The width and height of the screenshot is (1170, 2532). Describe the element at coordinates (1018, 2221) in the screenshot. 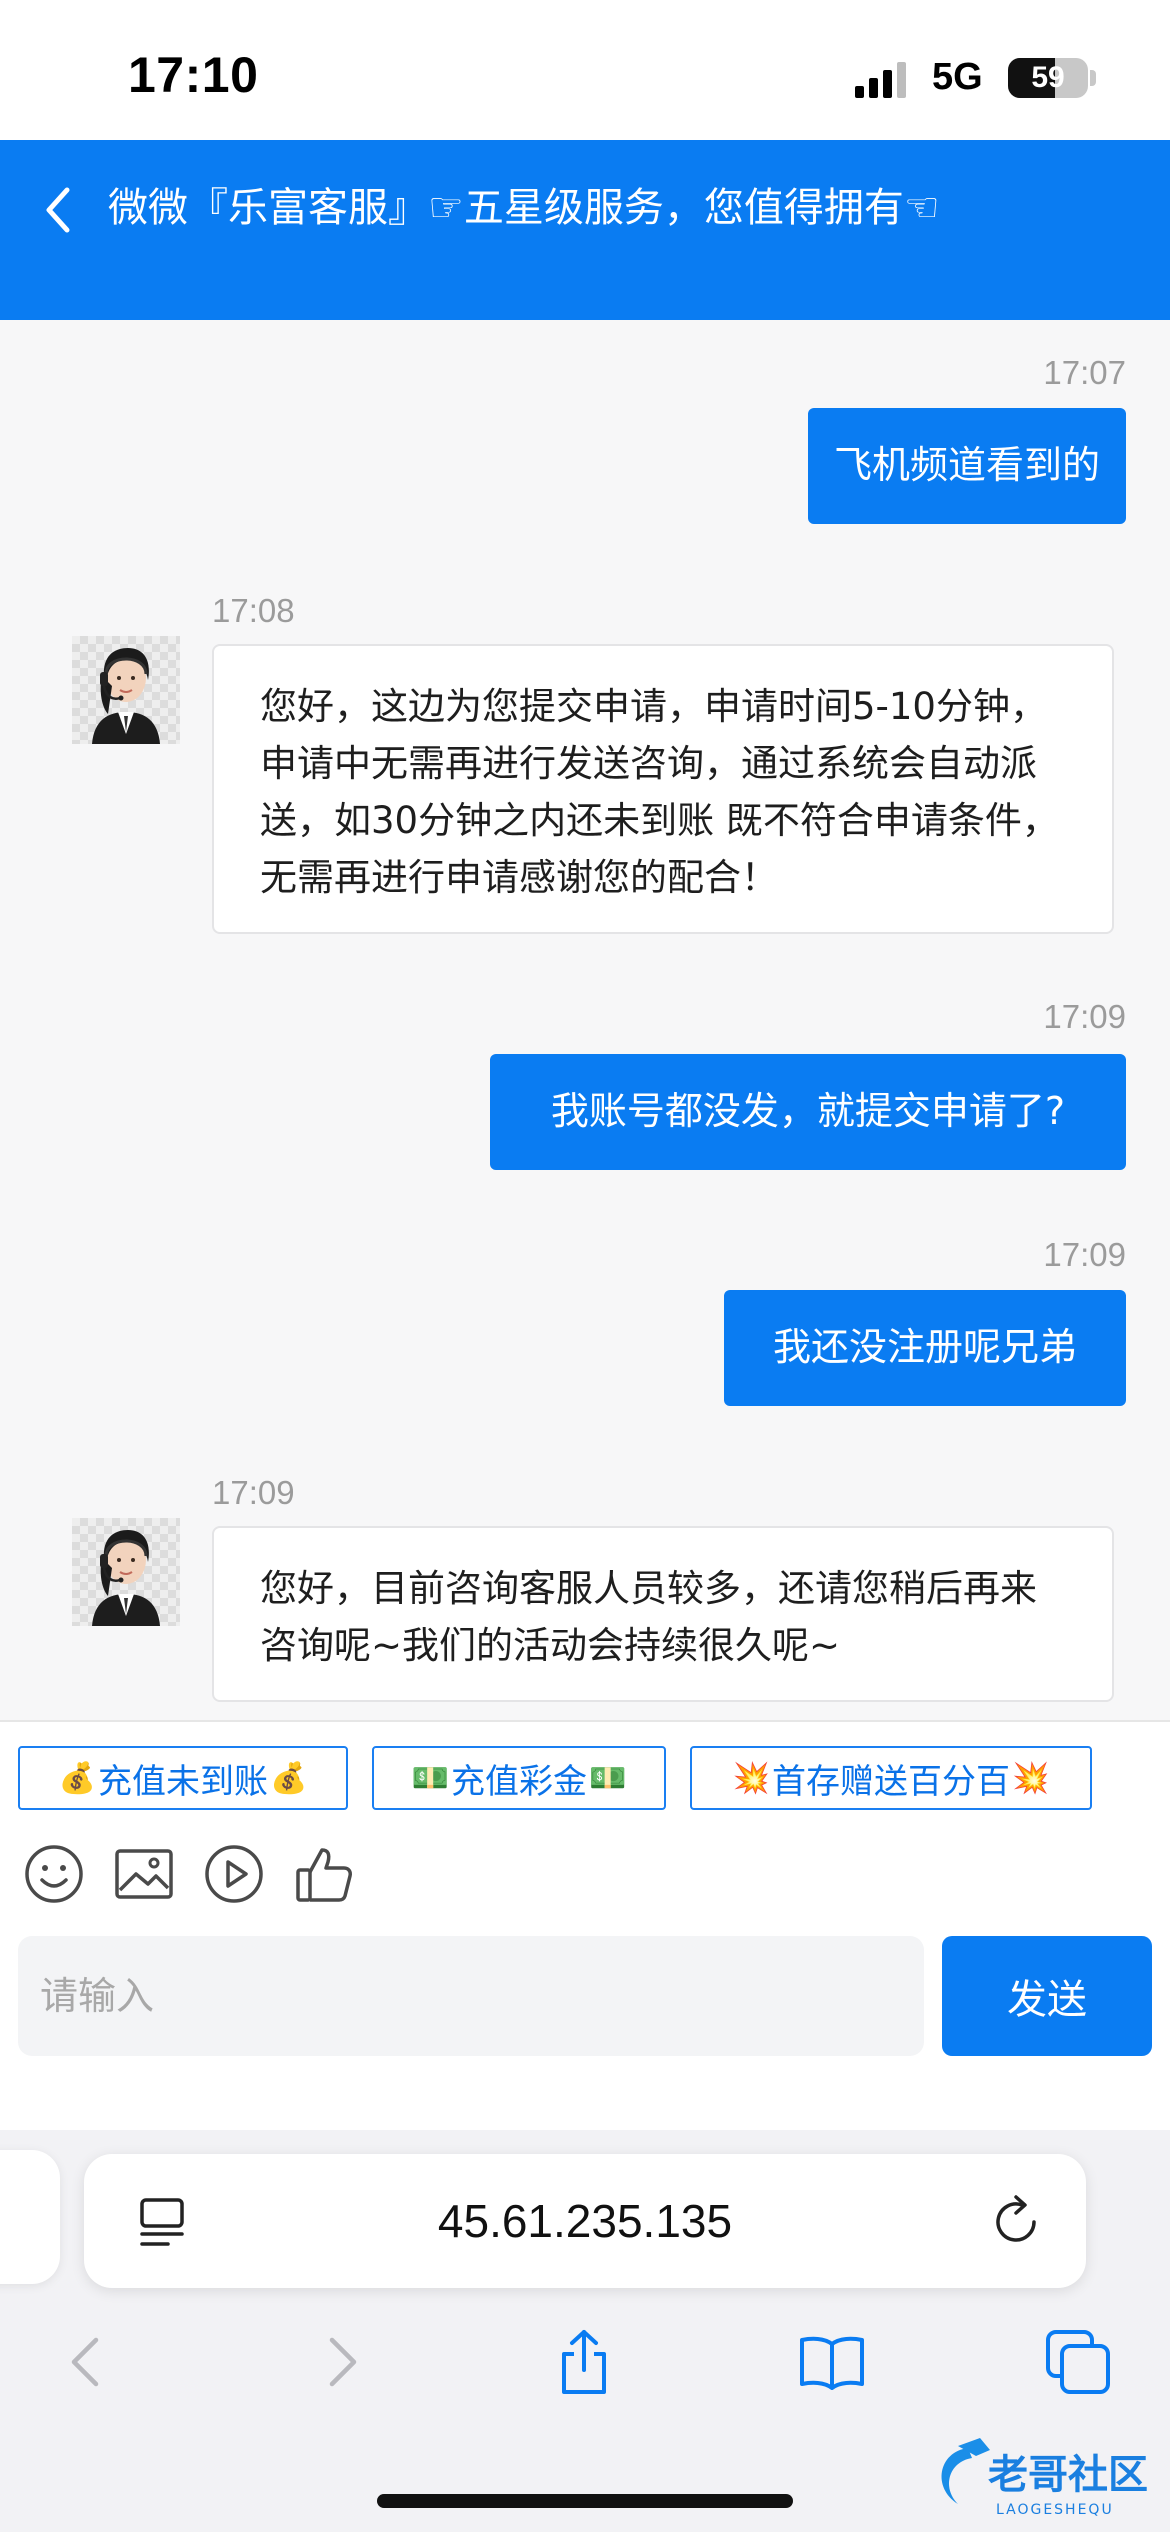

I see `reload-icon` at that location.